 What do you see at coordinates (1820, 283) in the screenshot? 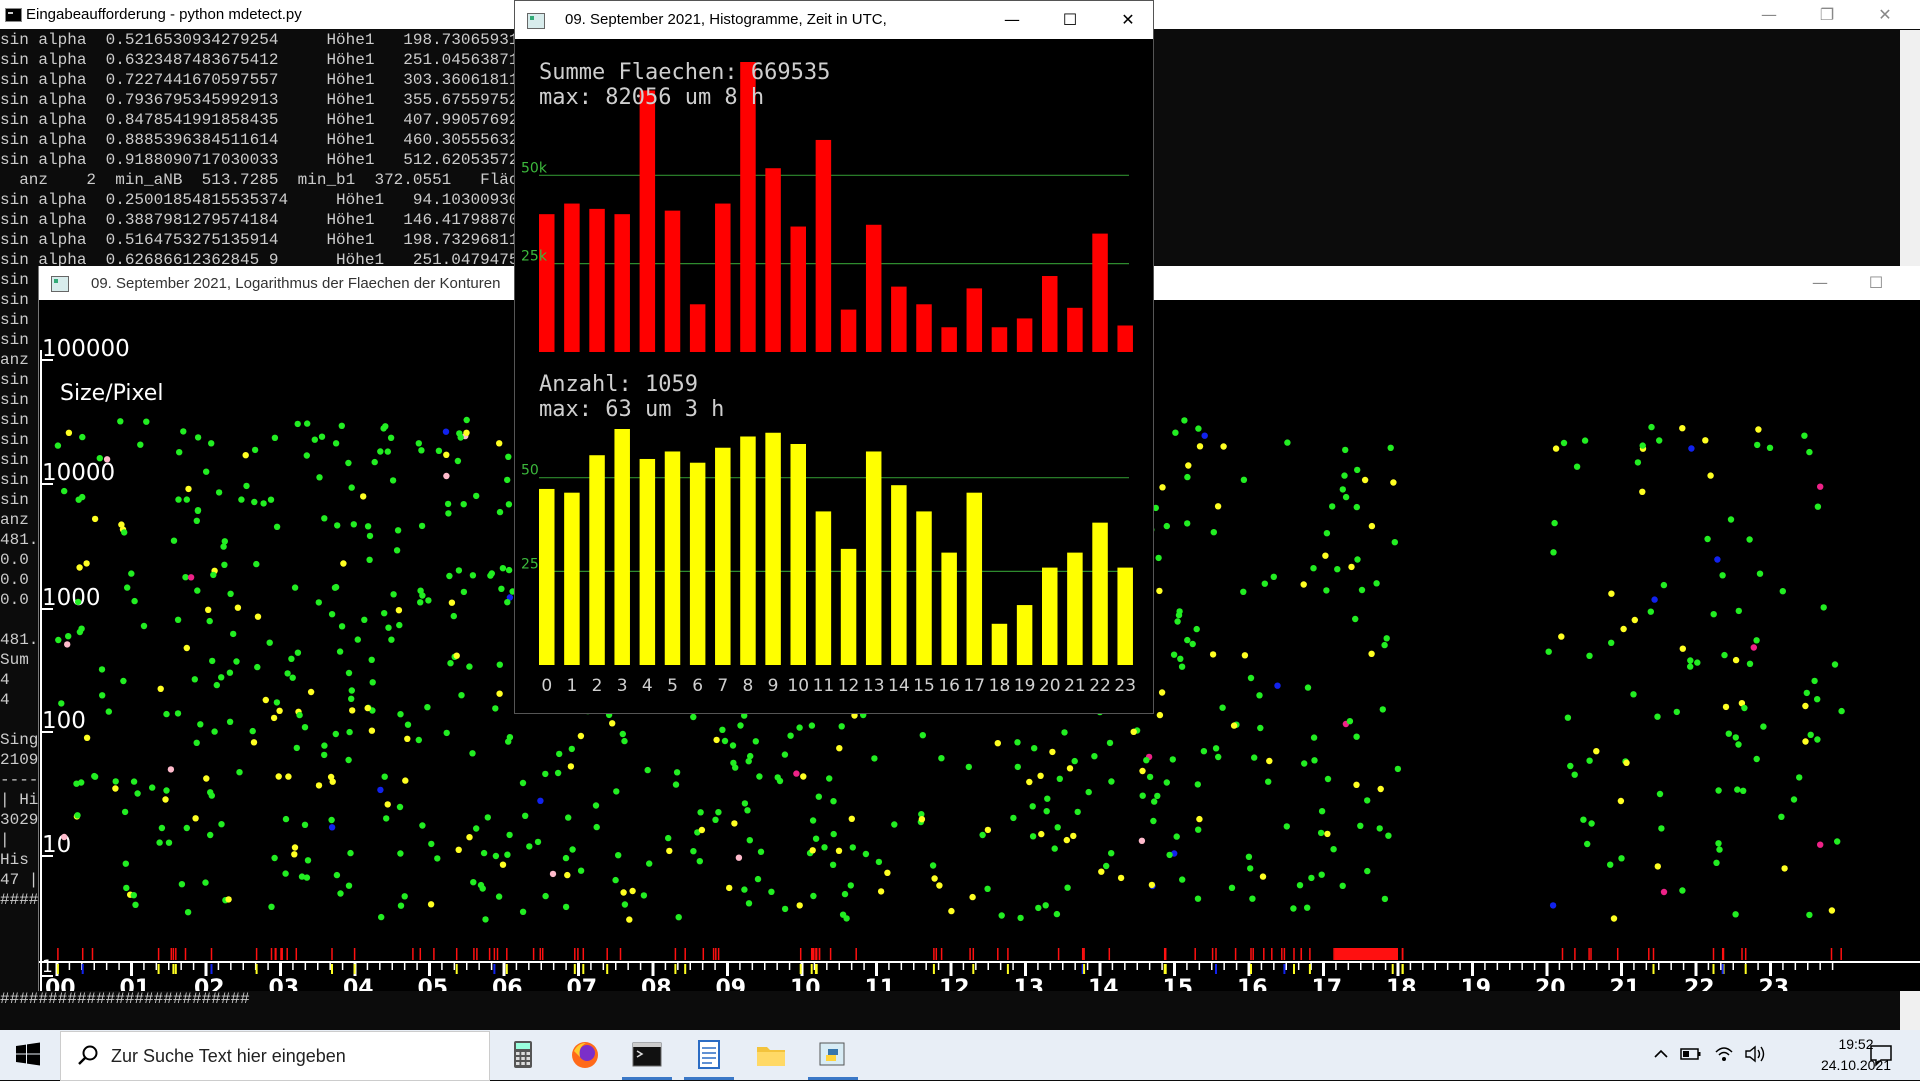
I see `log-minimize-button: —` at bounding box center [1820, 283].